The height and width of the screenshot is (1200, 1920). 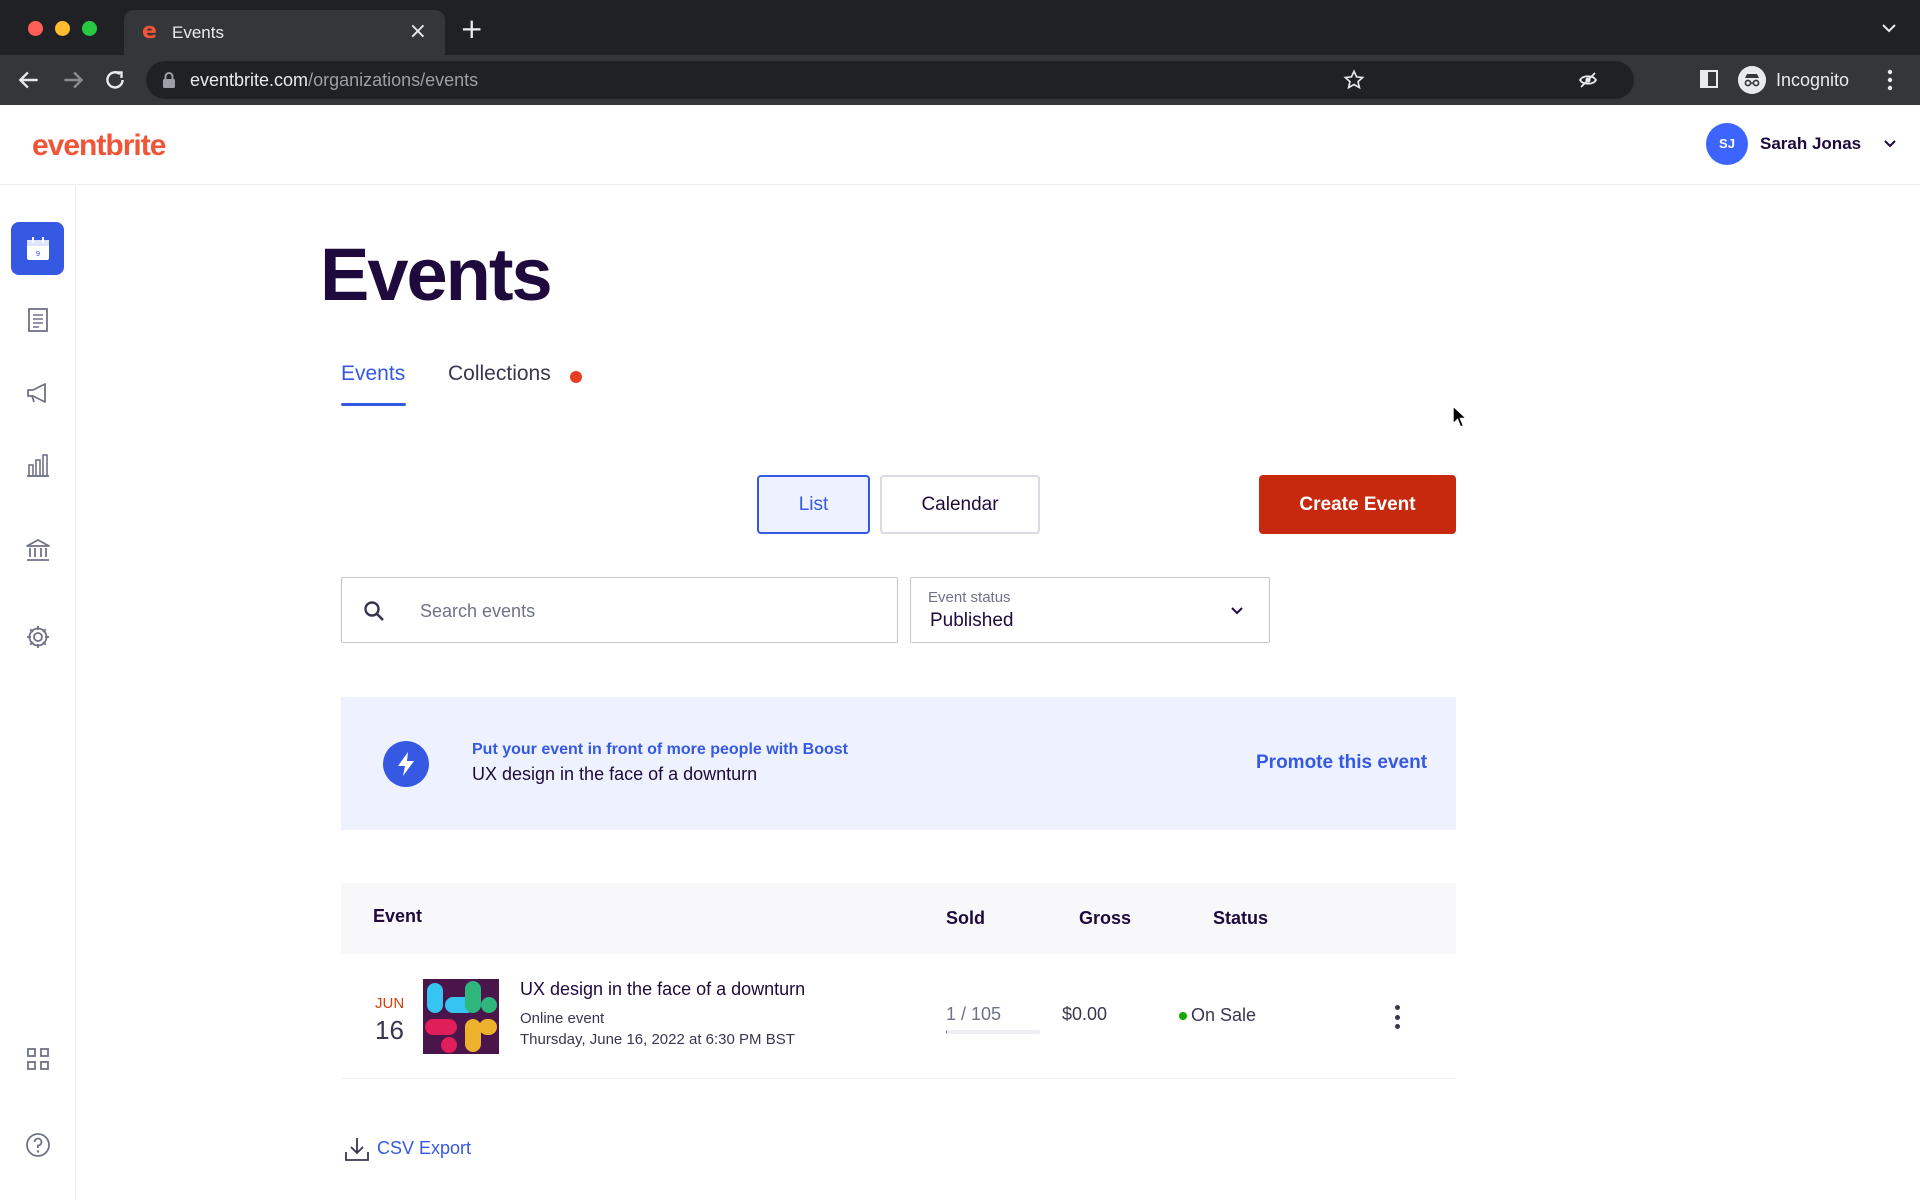 What do you see at coordinates (249, 80) in the screenshot?
I see `url-host: eventbrite.com` at bounding box center [249, 80].